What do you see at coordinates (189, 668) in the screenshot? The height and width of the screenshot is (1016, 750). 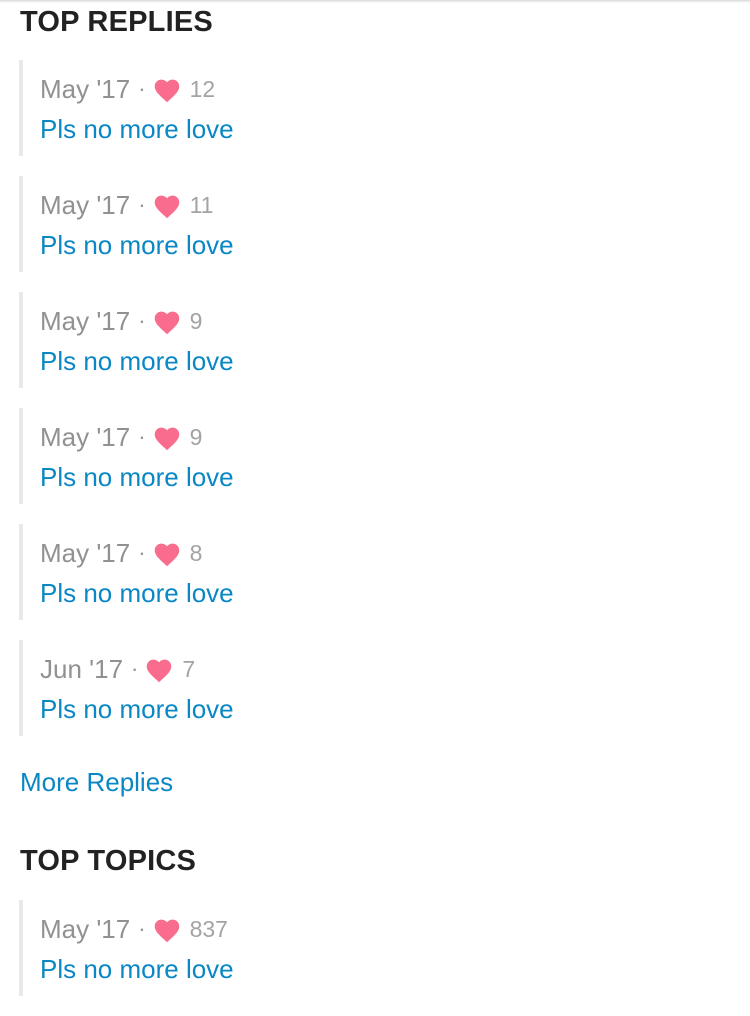 I see `like-count: 7` at bounding box center [189, 668].